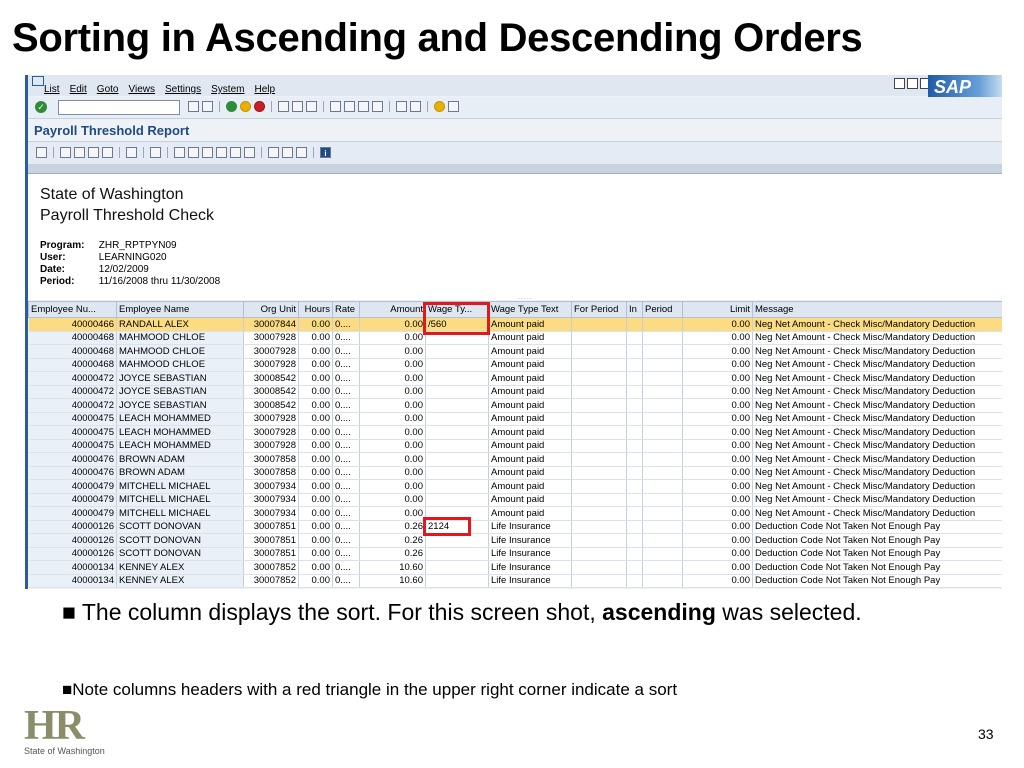 The width and height of the screenshot is (1024, 768). Describe the element at coordinates (107, 152) in the screenshot. I see `delete-filter-icon` at that location.